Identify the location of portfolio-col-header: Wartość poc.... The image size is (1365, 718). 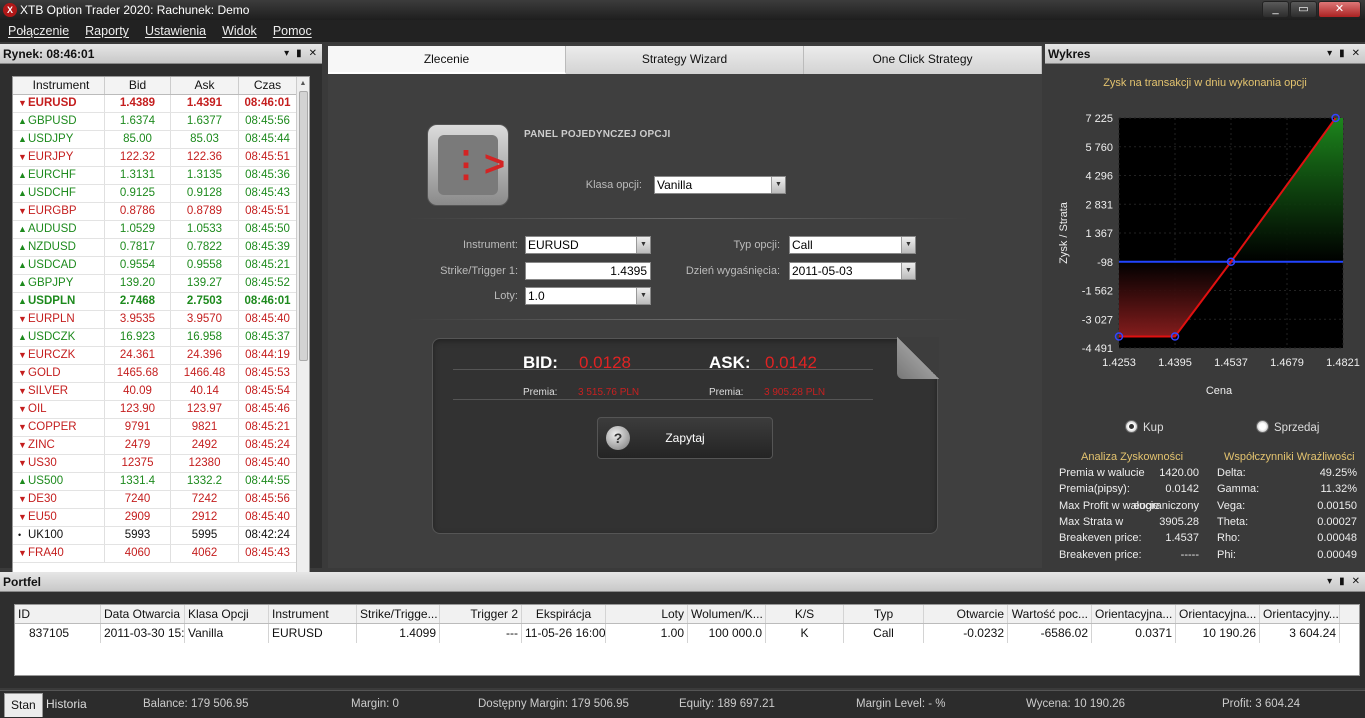
(1050, 614).